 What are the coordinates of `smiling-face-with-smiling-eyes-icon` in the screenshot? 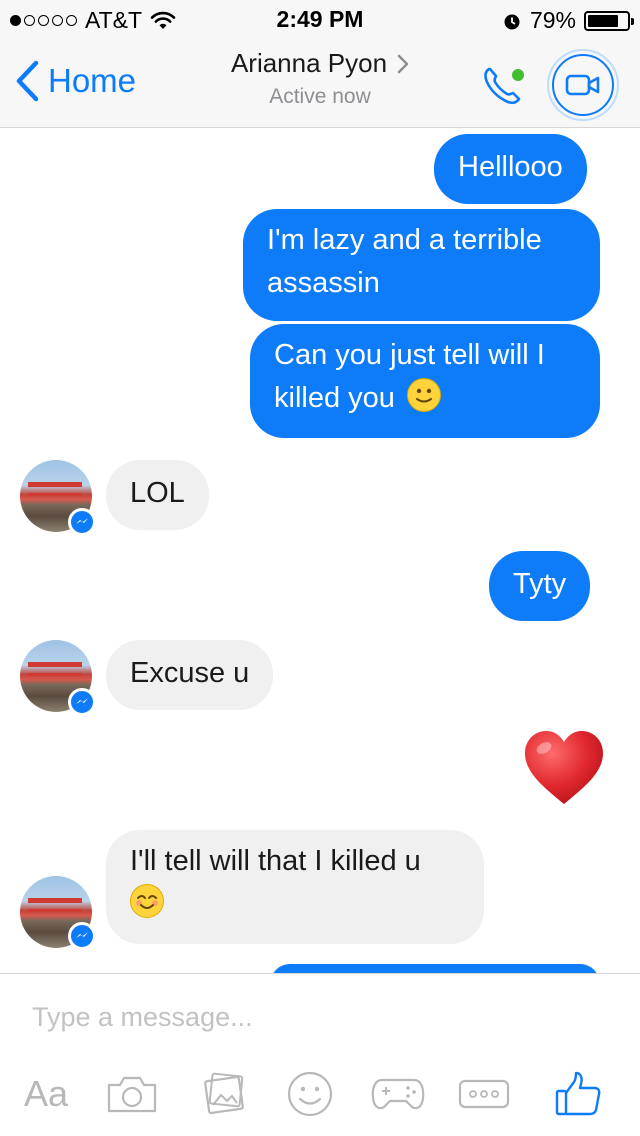 It's located at (147, 901).